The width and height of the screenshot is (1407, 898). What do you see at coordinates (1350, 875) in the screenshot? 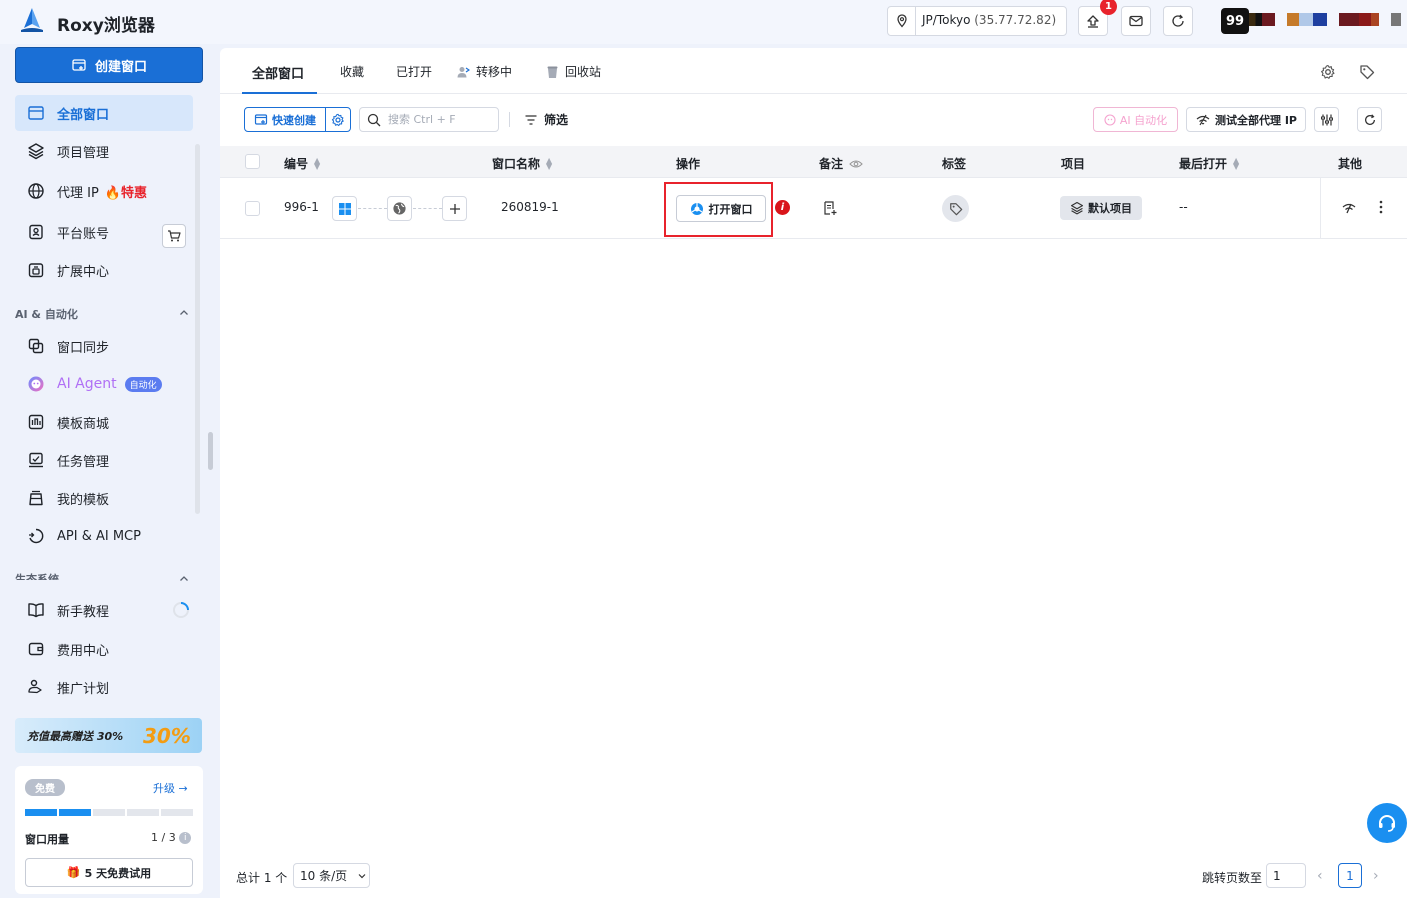
I see `page-number: 1` at bounding box center [1350, 875].